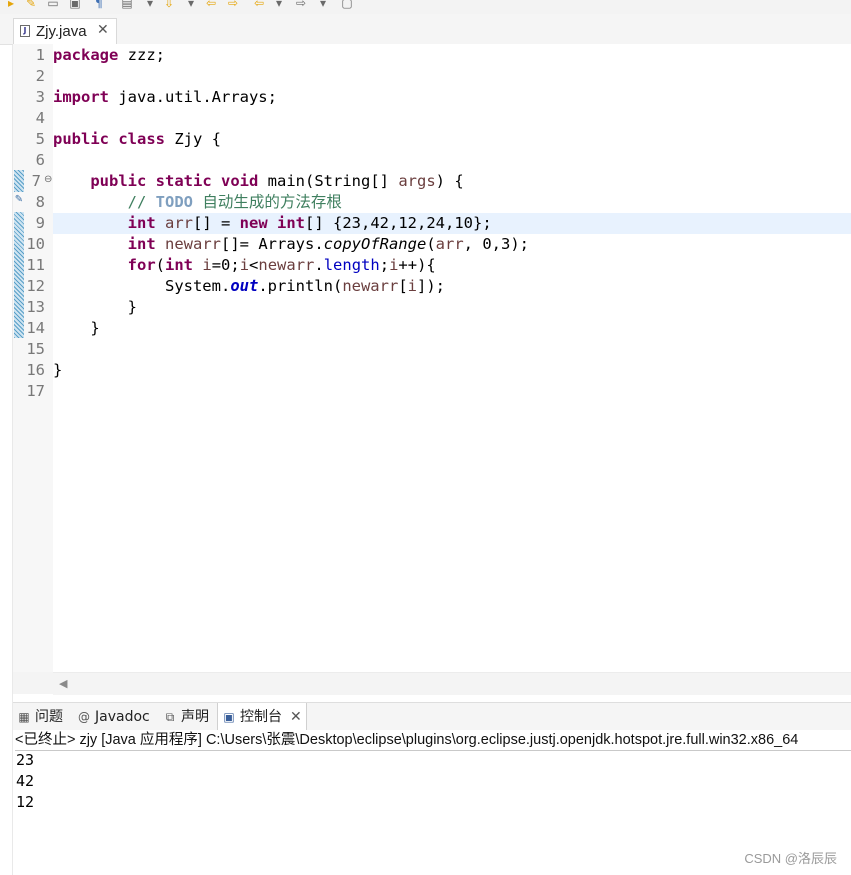 The width and height of the screenshot is (851, 875). Describe the element at coordinates (35, 328) in the screenshot. I see `line-number: 14` at that location.